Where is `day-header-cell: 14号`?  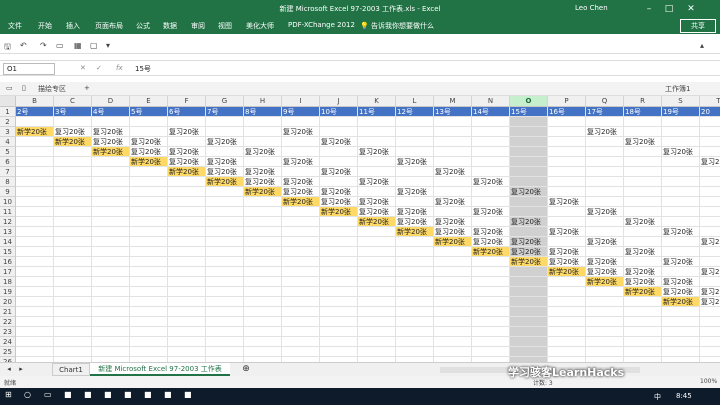 day-header-cell: 14号 is located at coordinates (491, 112).